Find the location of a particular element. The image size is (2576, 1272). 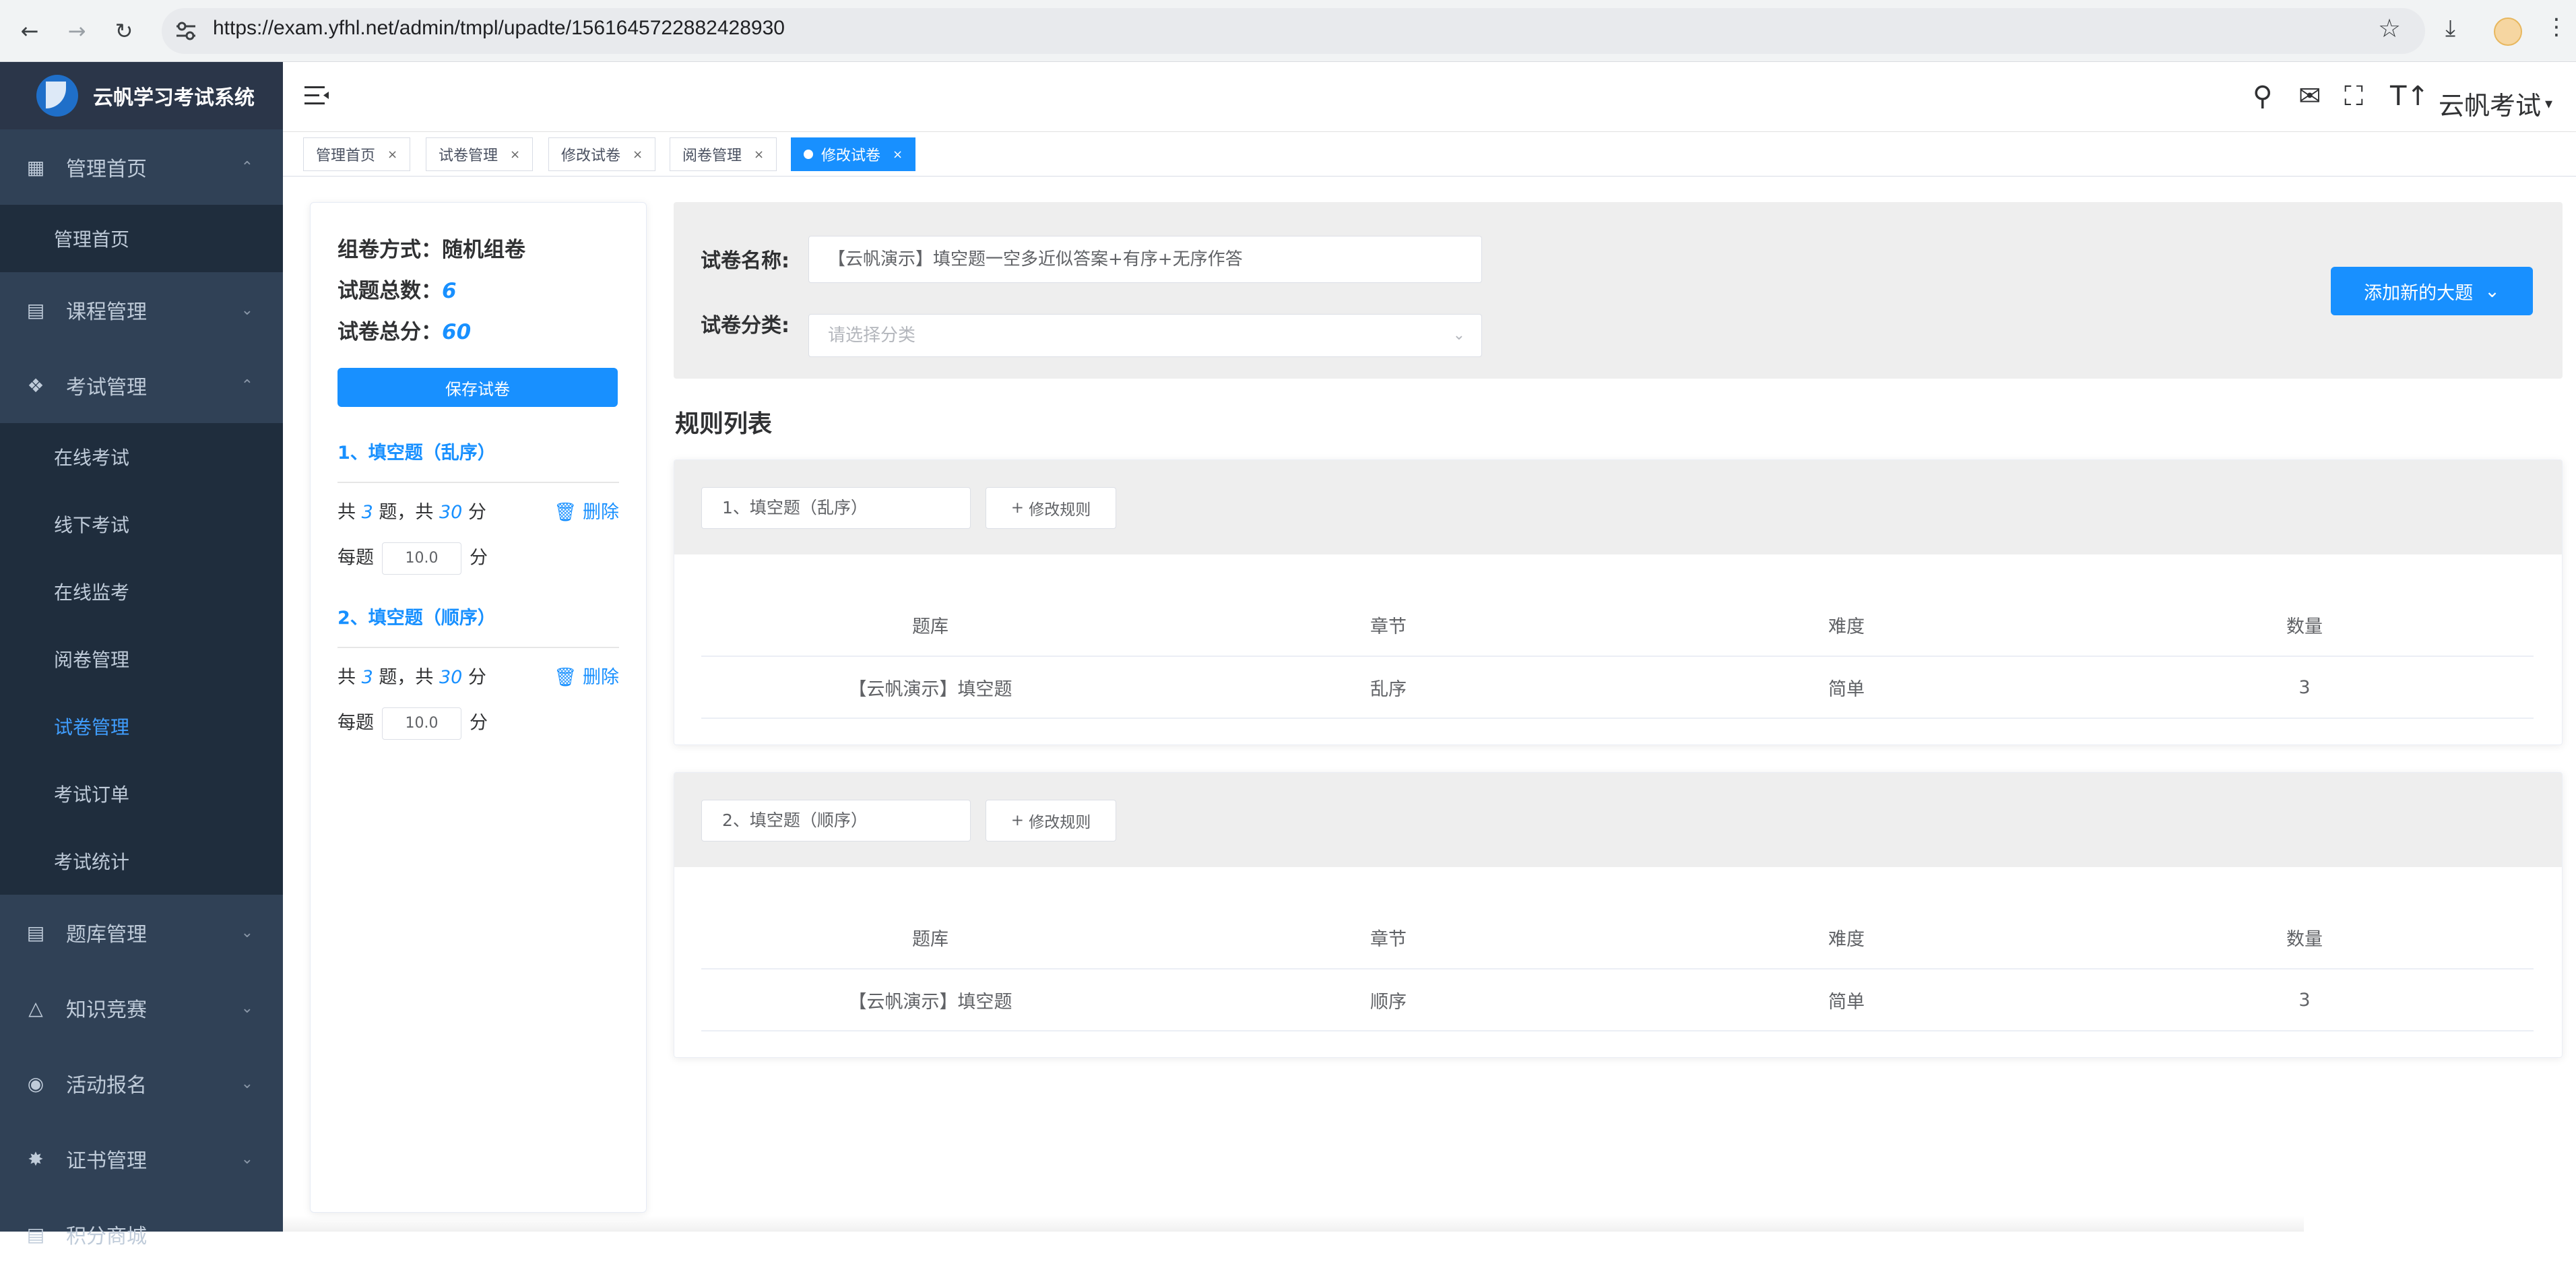

unit-label: 分 is located at coordinates (479, 558).